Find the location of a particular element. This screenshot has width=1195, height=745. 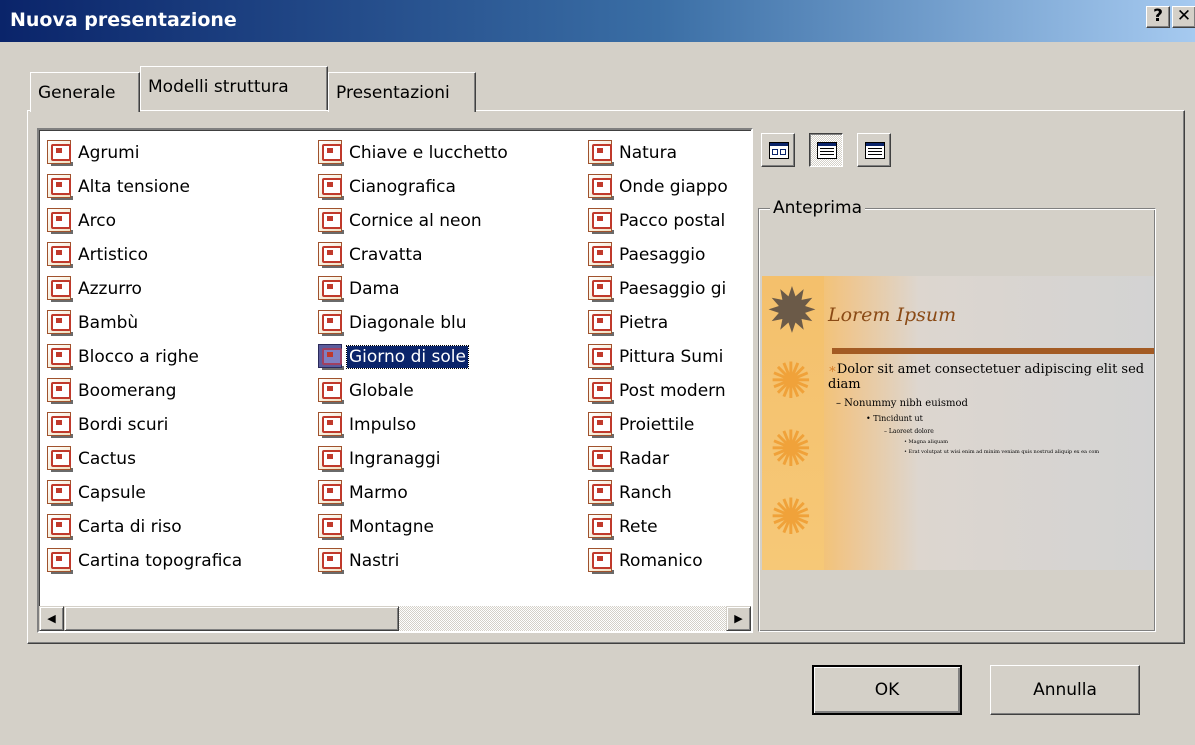

scroll-left-button: ◀ is located at coordinates (51, 618).